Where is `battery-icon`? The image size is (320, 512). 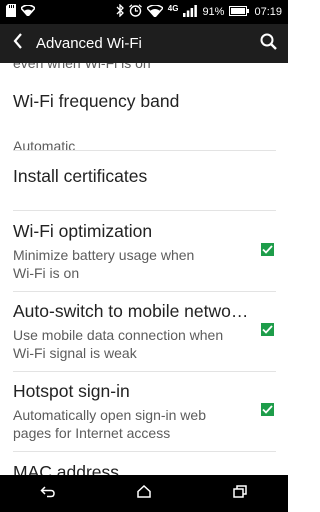 battery-icon is located at coordinates (239, 12).